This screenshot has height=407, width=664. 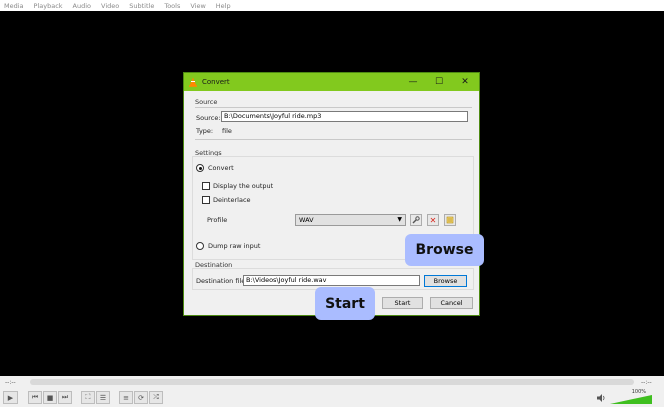 What do you see at coordinates (126, 397) in the screenshot?
I see `playlist-icon: ≡` at bounding box center [126, 397].